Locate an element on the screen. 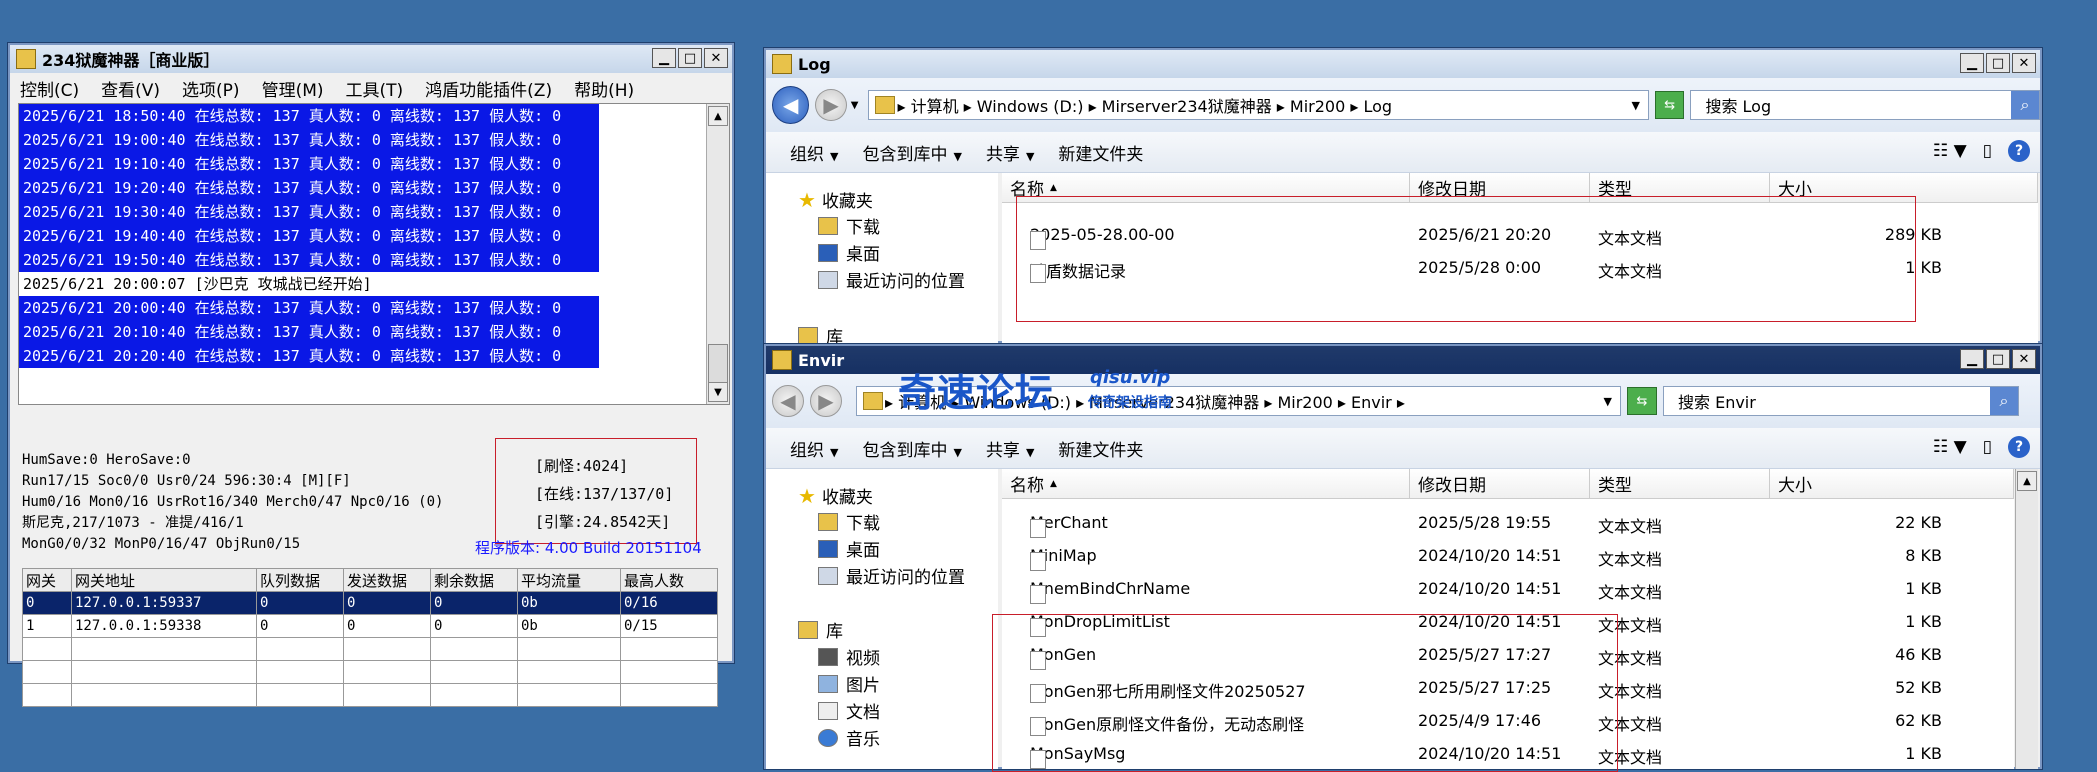  file-size: 1 KB is located at coordinates (1923, 588).